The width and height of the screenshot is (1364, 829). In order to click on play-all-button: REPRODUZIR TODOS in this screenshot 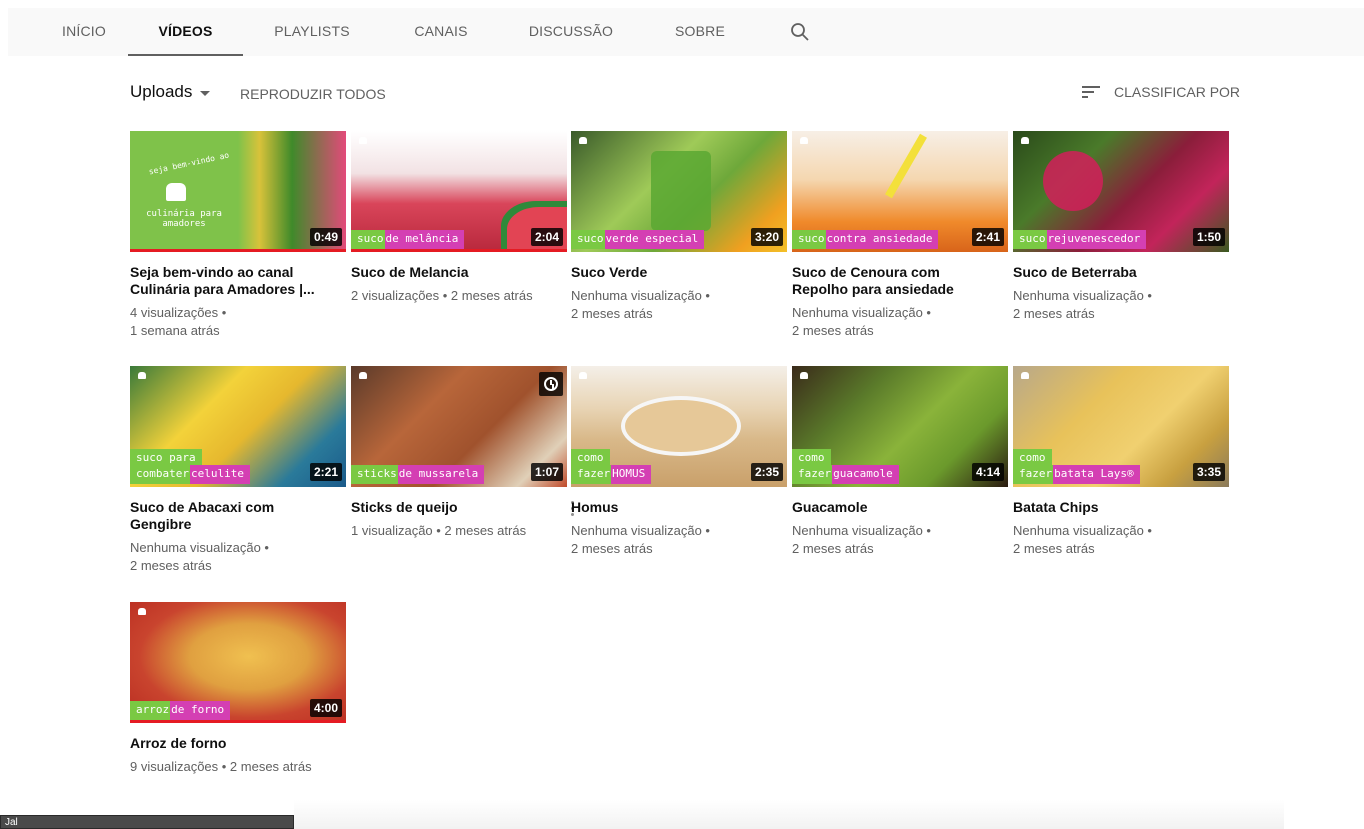, I will do `click(313, 94)`.